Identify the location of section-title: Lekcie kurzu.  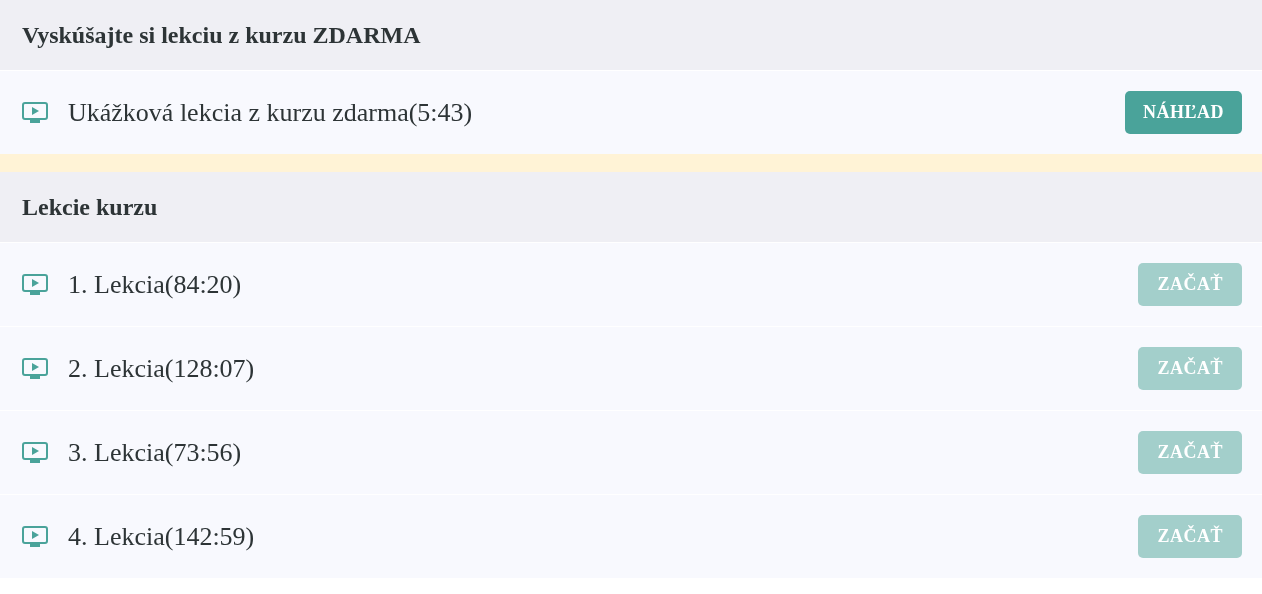
(90, 207).